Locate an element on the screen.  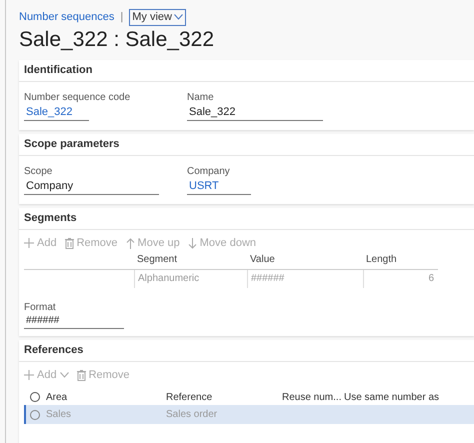
table-cell: Alphanumeric is located at coordinates (190, 279).